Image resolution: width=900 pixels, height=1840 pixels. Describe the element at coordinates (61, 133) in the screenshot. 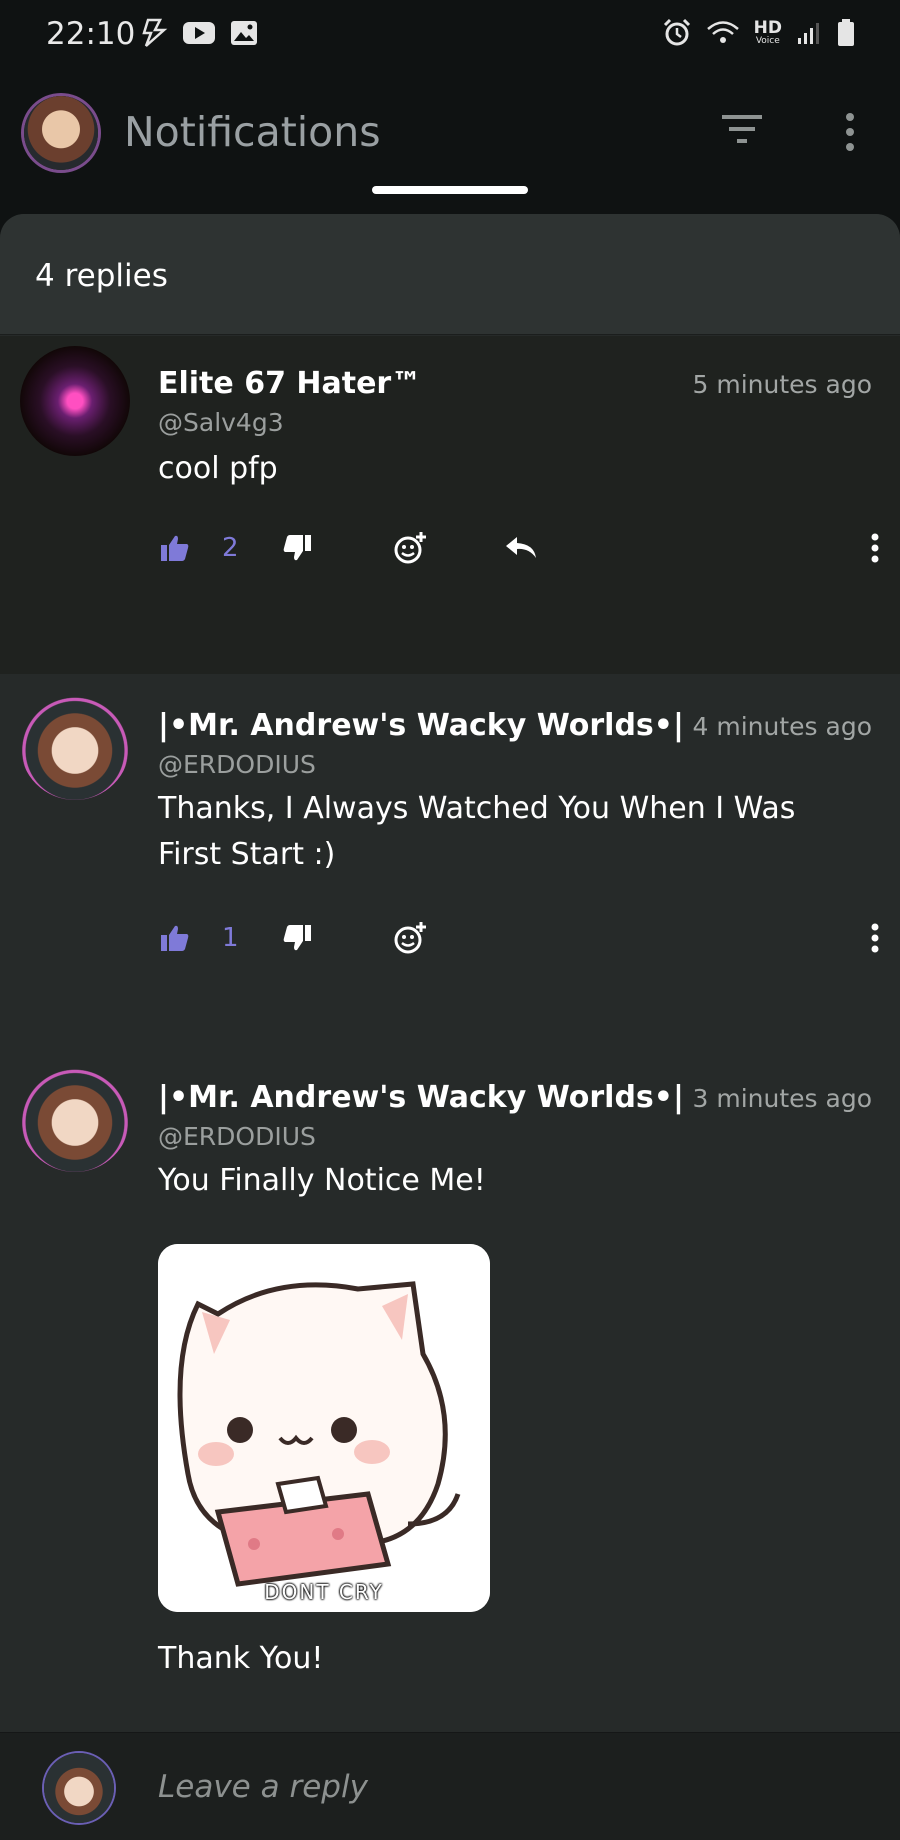

I see `account-avatar` at that location.